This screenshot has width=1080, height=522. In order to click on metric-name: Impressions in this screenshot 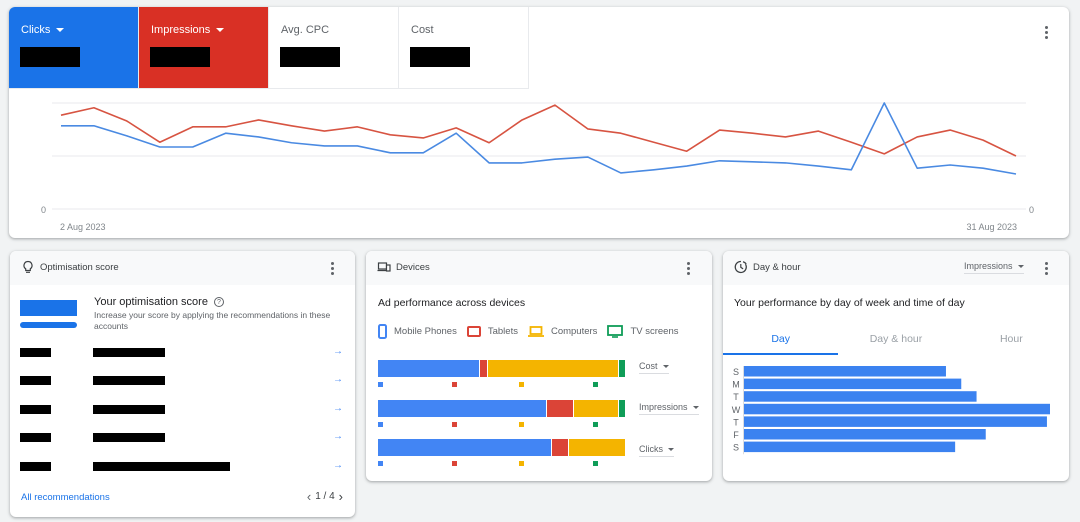, I will do `click(181, 30)`.